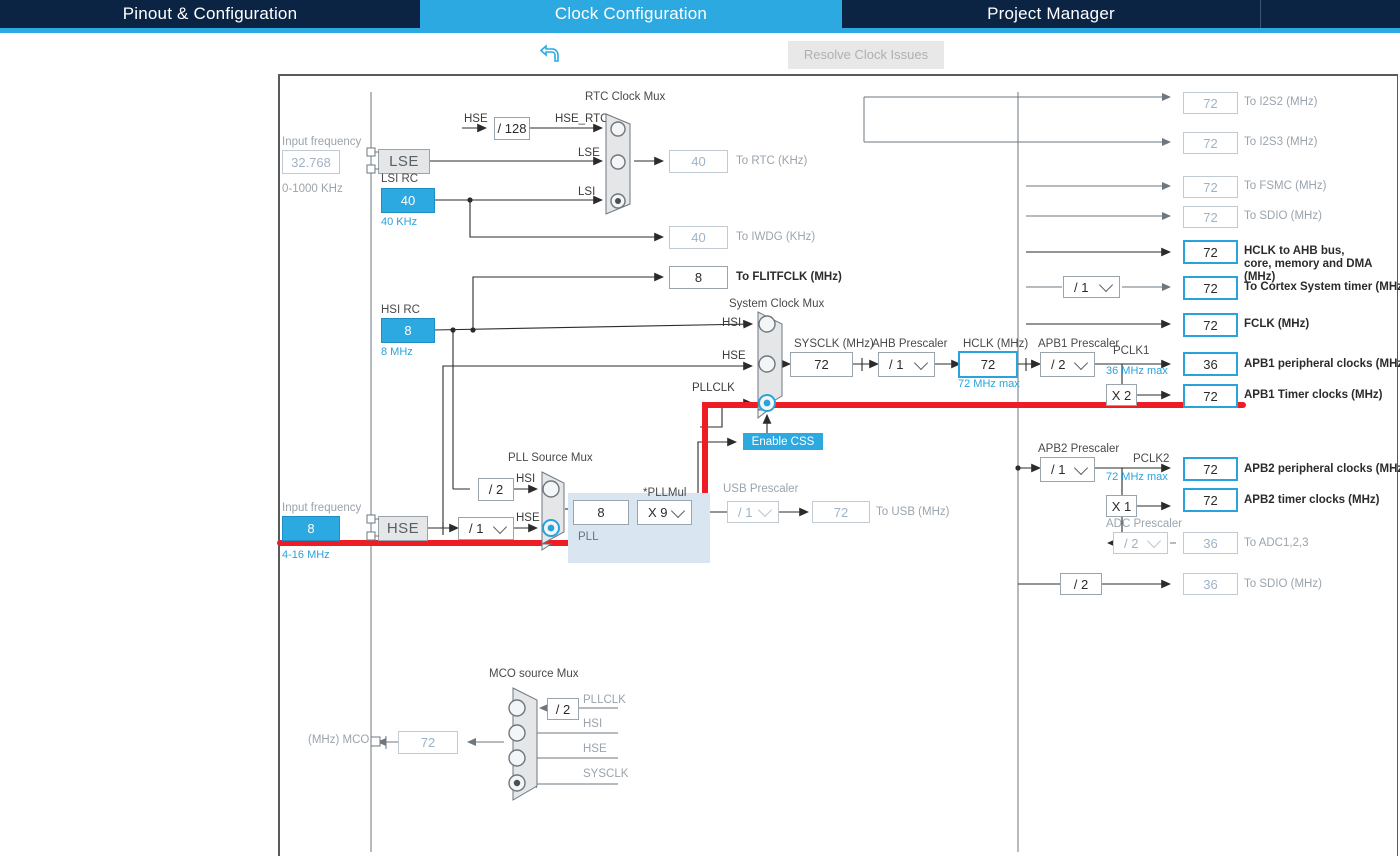 The image size is (1400, 856). What do you see at coordinates (428, 742) in the screenshot?
I see `mco-value: 72` at bounding box center [428, 742].